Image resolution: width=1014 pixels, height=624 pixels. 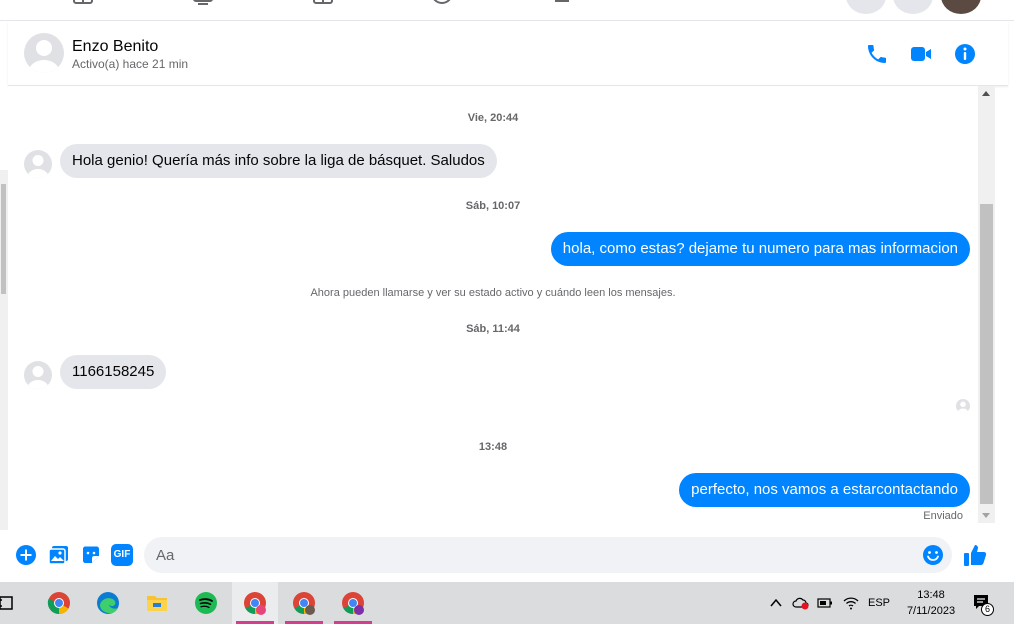 What do you see at coordinates (203, 2) in the screenshot?
I see `watch-icon` at bounding box center [203, 2].